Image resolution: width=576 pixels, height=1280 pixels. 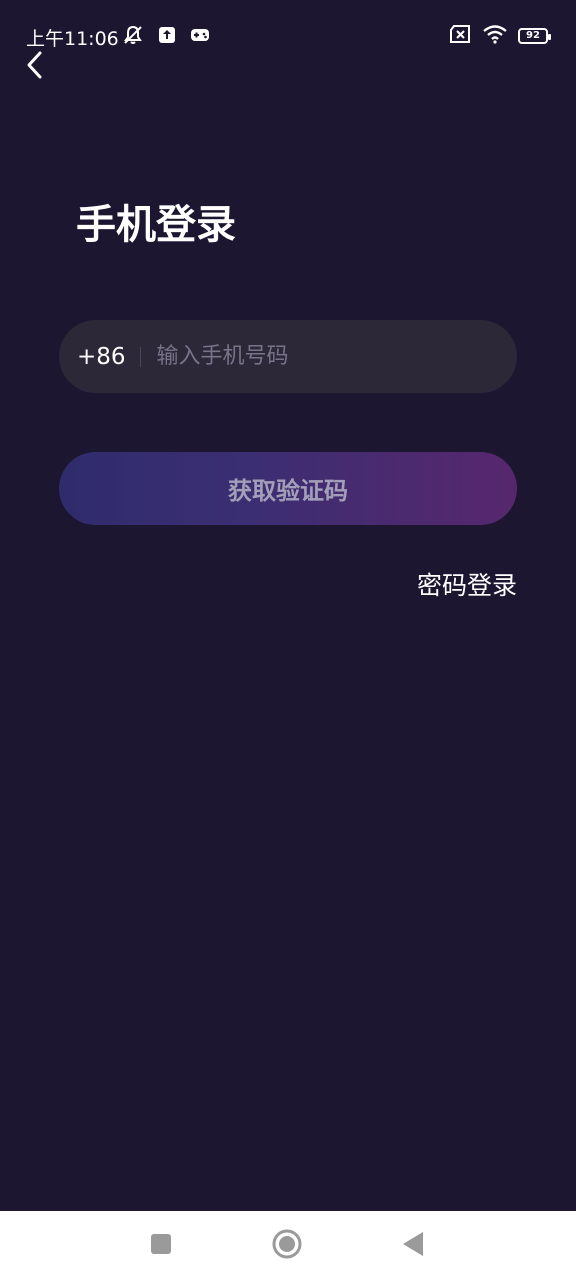 I want to click on status-bar: 上午11:06 92, so click(x=288, y=30).